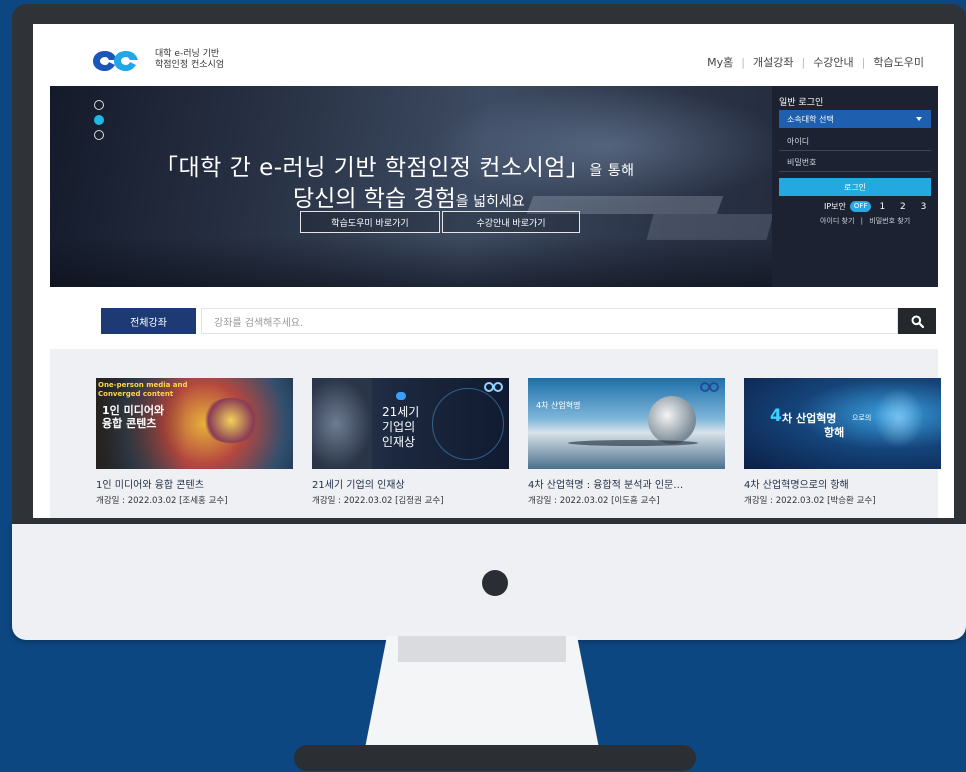 This screenshot has width=966, height=772. What do you see at coordinates (810, 501) in the screenshot?
I see `course-meta: 개강일 : 2022.03.02 [박승환 교수]` at bounding box center [810, 501].